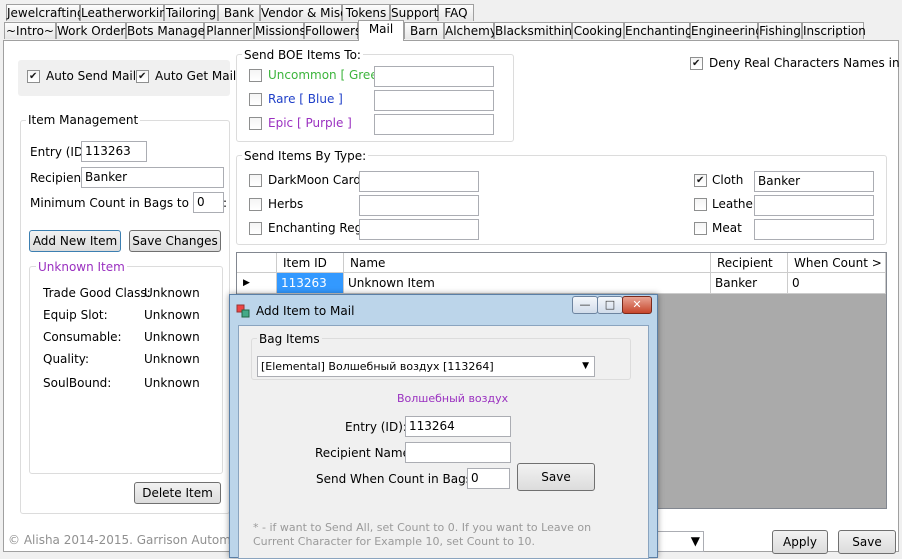 This screenshot has width=902, height=559. What do you see at coordinates (75, 241) in the screenshot?
I see `add-new-item-button: Add New Item` at bounding box center [75, 241].